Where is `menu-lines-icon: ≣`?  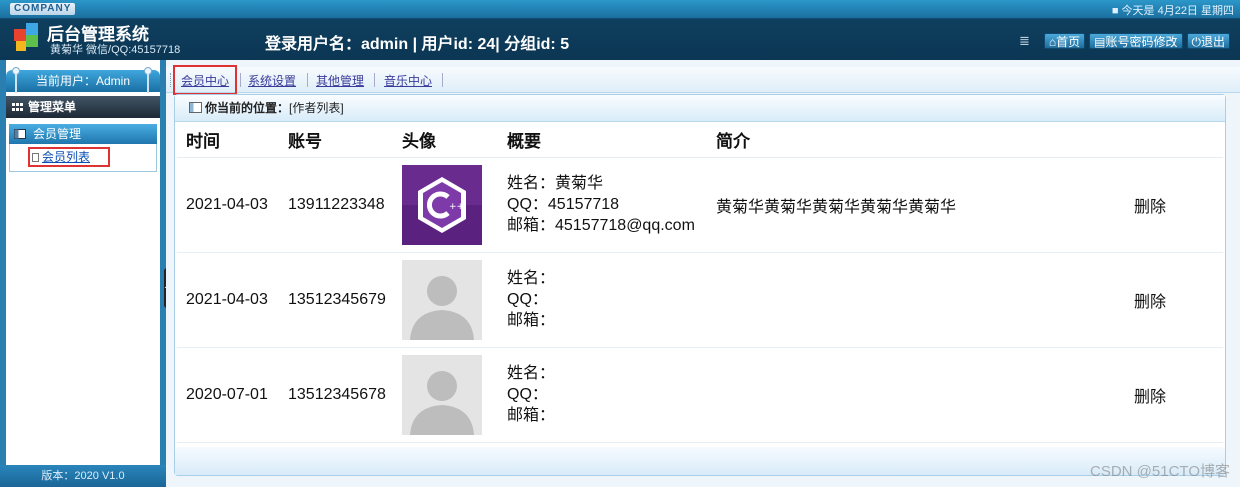
menu-lines-icon: ≣ is located at coordinates (1024, 41).